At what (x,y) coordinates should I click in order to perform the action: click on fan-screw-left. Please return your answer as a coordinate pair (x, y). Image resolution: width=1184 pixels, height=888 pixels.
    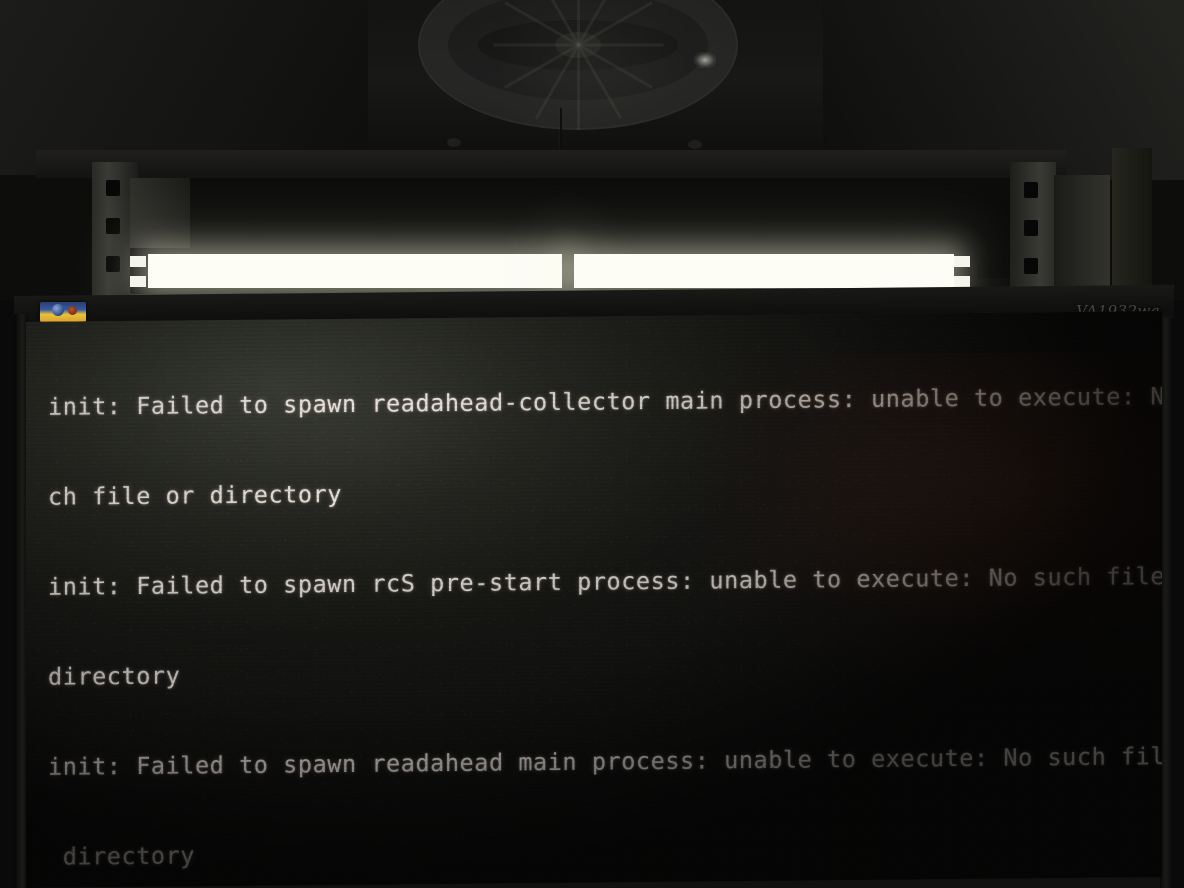
    Looking at the image, I should click on (454, 142).